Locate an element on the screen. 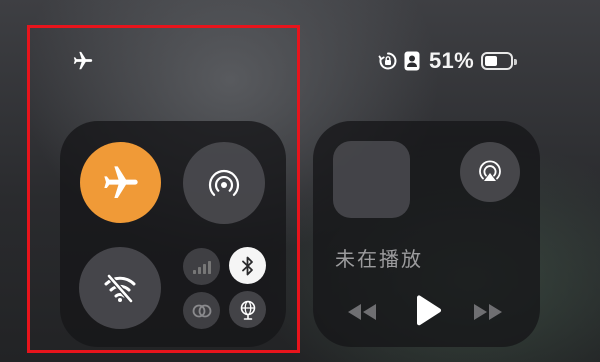  airdrop-toggle is located at coordinates (224, 183).